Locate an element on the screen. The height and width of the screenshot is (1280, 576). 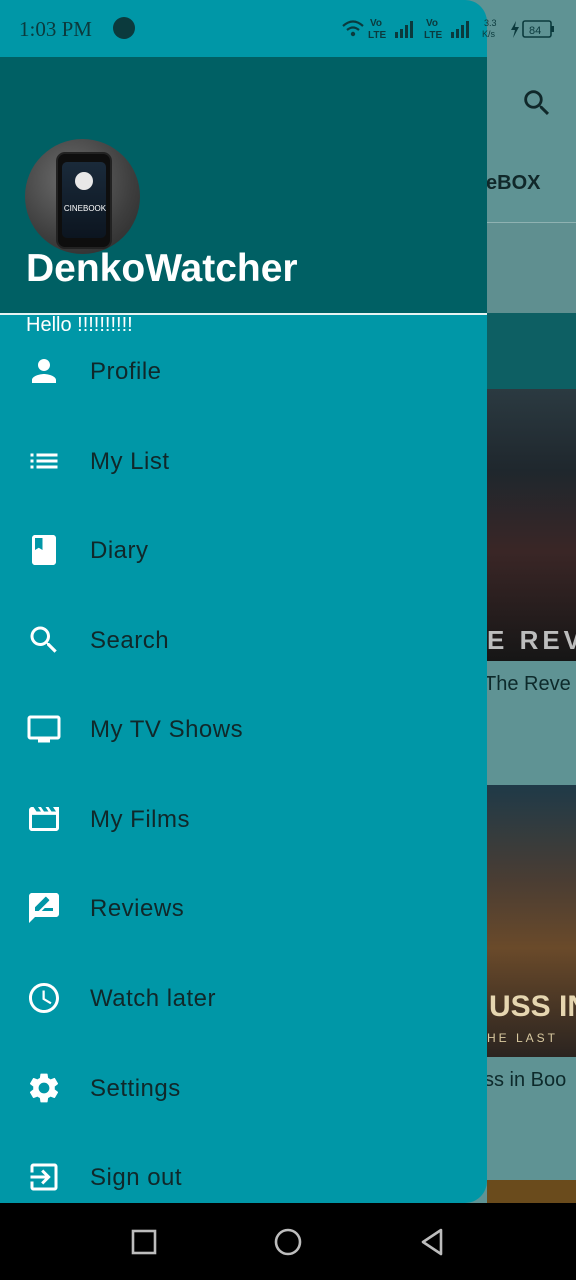
logo-text: CINEBOOK is located at coordinates (85, 208).